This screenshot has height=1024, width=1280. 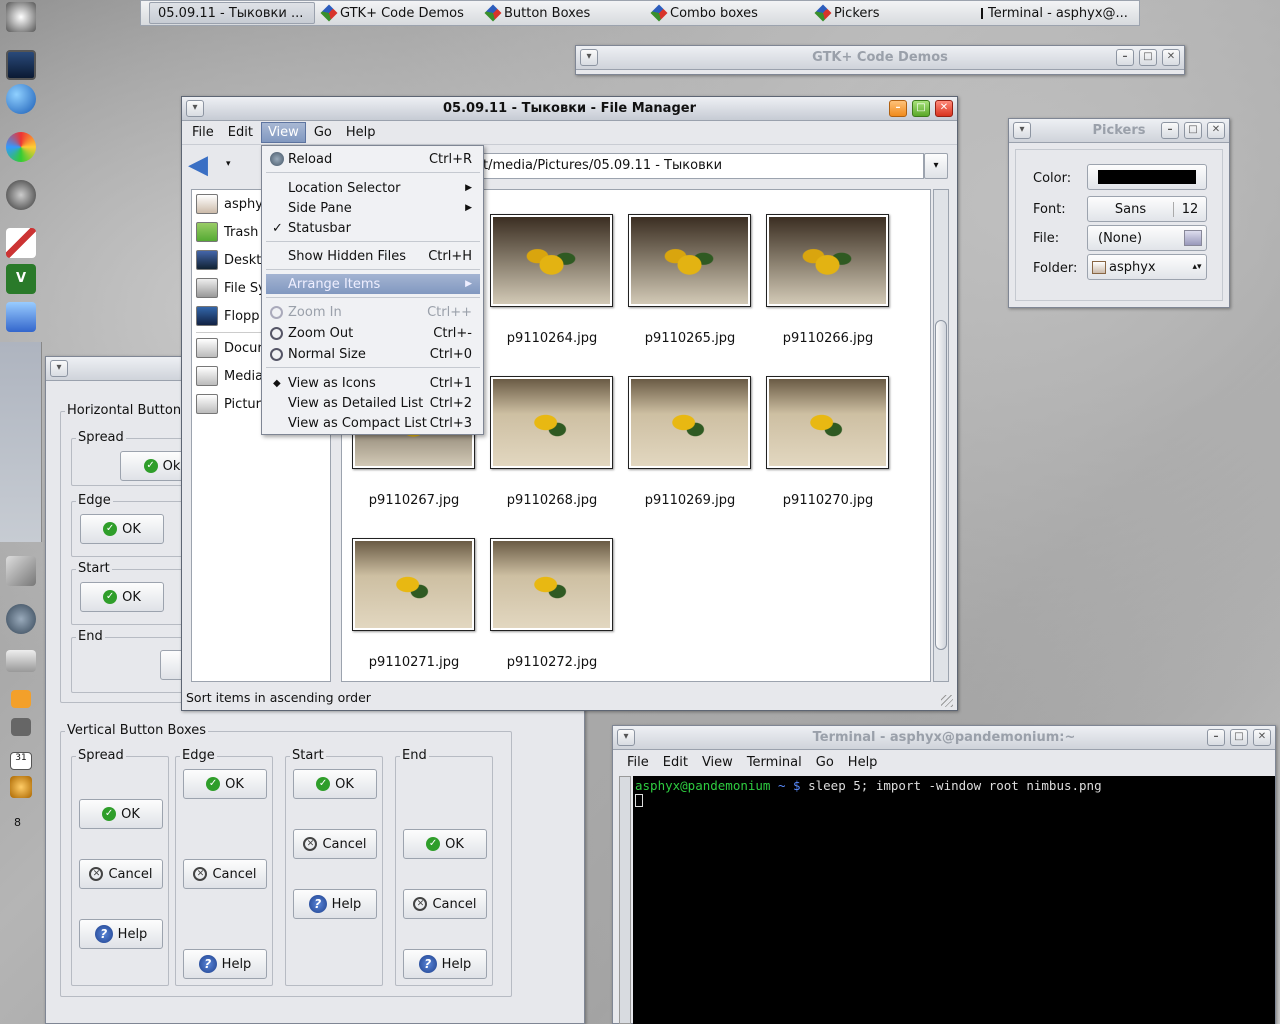 I want to click on vertical-scrollbar, so click(x=941, y=435).